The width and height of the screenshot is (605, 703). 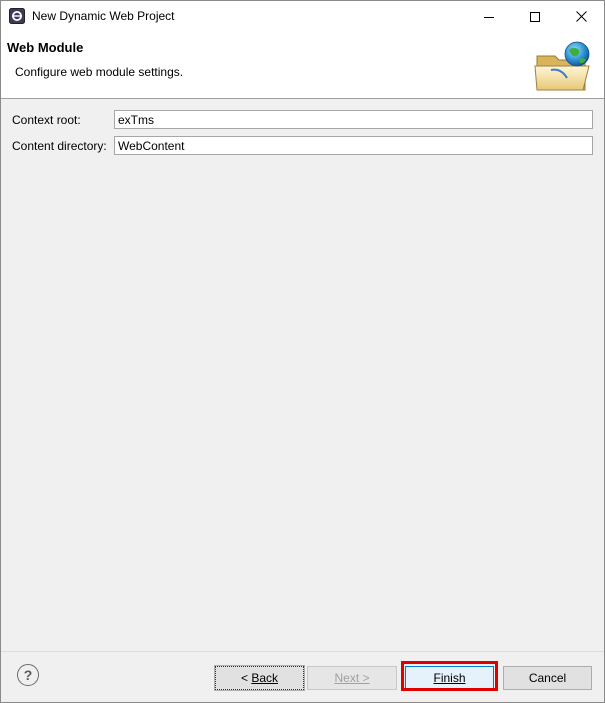 What do you see at coordinates (246, 678) in the screenshot?
I see `back-button-prefix: <` at bounding box center [246, 678].